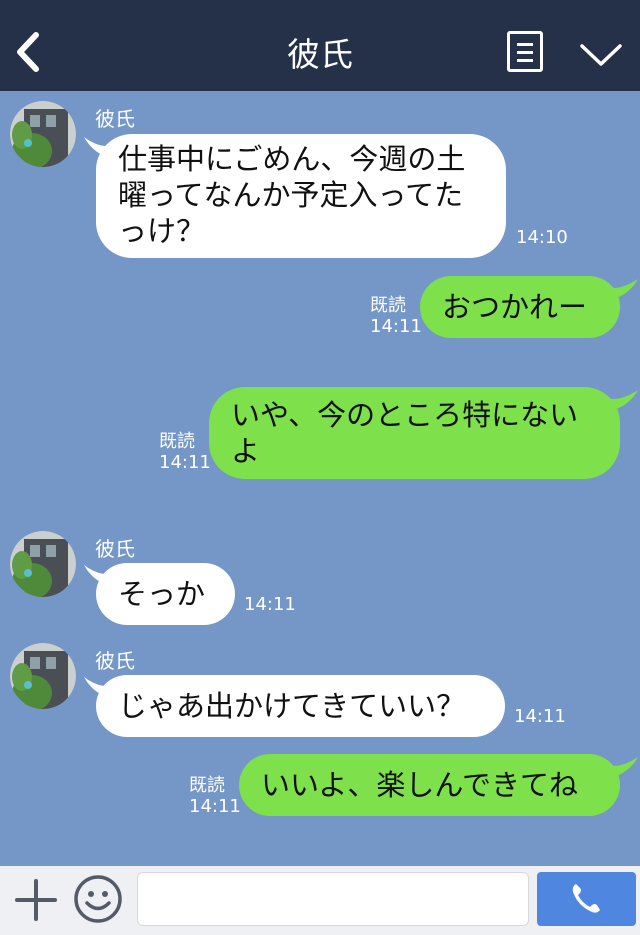 The width and height of the screenshot is (640, 935). What do you see at coordinates (333, 899) in the screenshot?
I see `message-input` at bounding box center [333, 899].